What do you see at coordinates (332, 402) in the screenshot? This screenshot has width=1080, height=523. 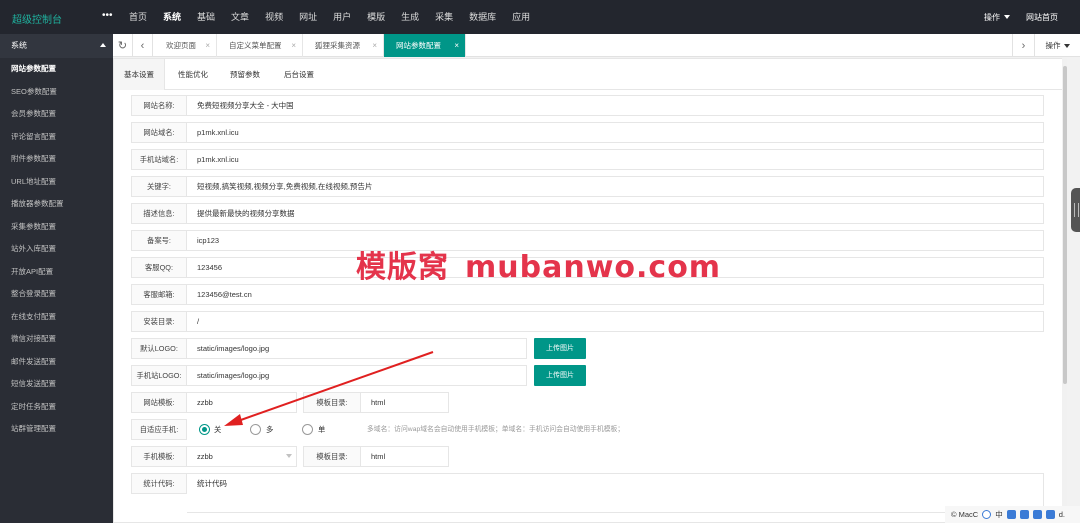 I see `template-dir-label: 模板目录:` at bounding box center [332, 402].